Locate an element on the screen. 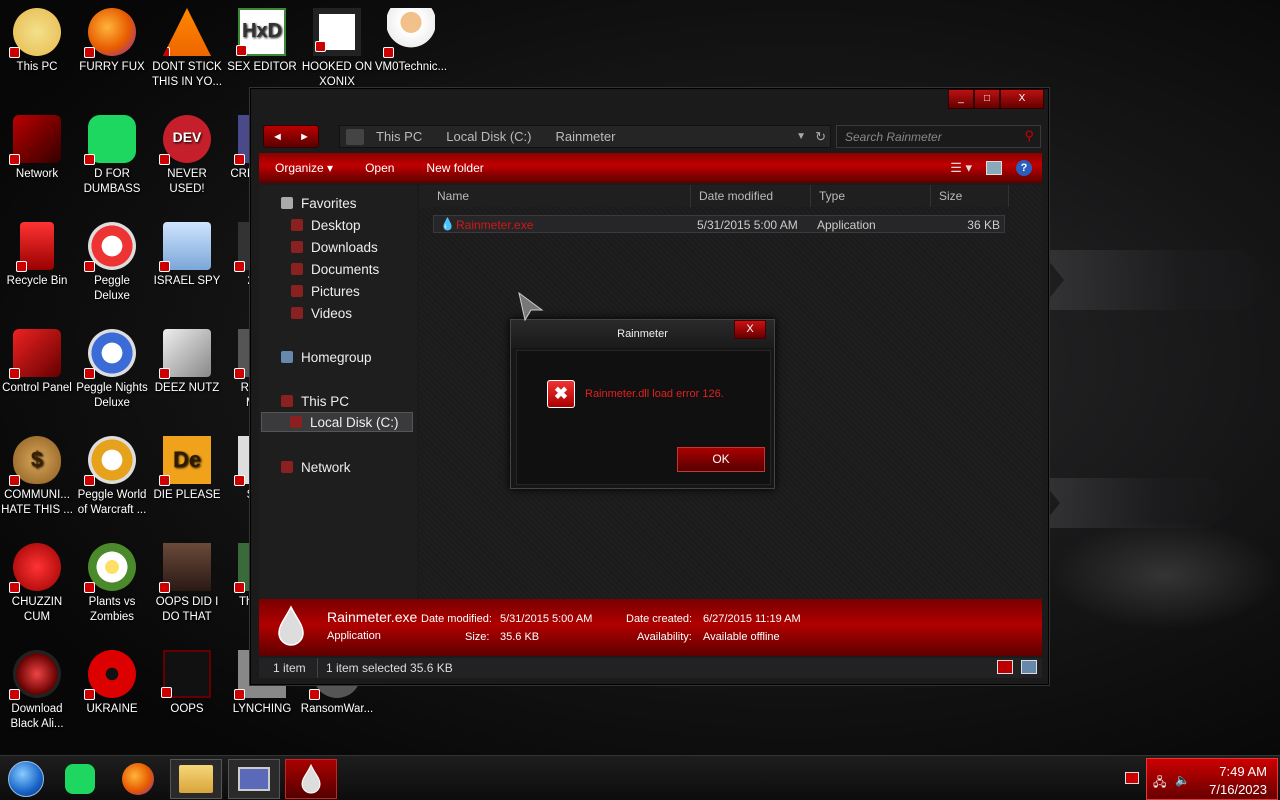  address-bar: This PC Local Disk (C:) Rainmeter ▼ ↻ is located at coordinates (585, 136).